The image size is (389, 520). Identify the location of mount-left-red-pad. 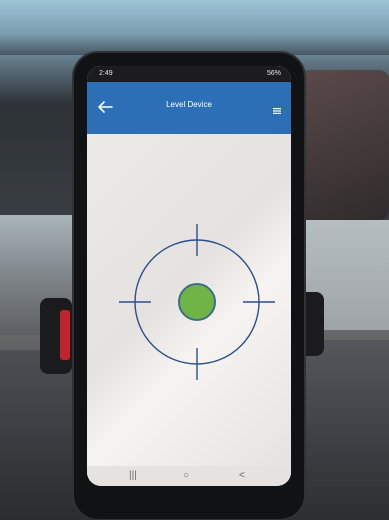
(65, 335).